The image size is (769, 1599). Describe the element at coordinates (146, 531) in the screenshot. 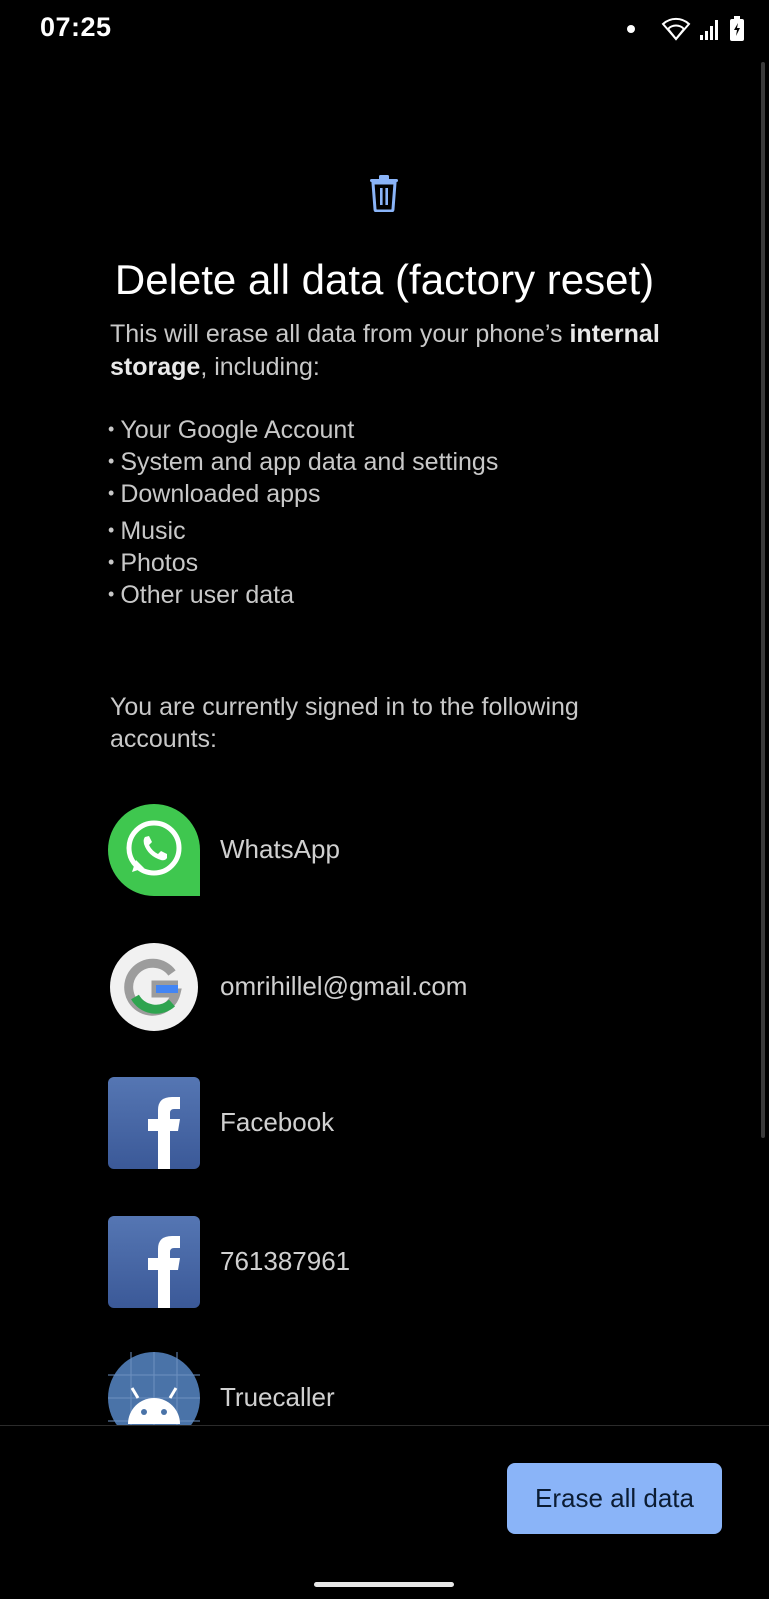

I see `list-item: Music` at that location.